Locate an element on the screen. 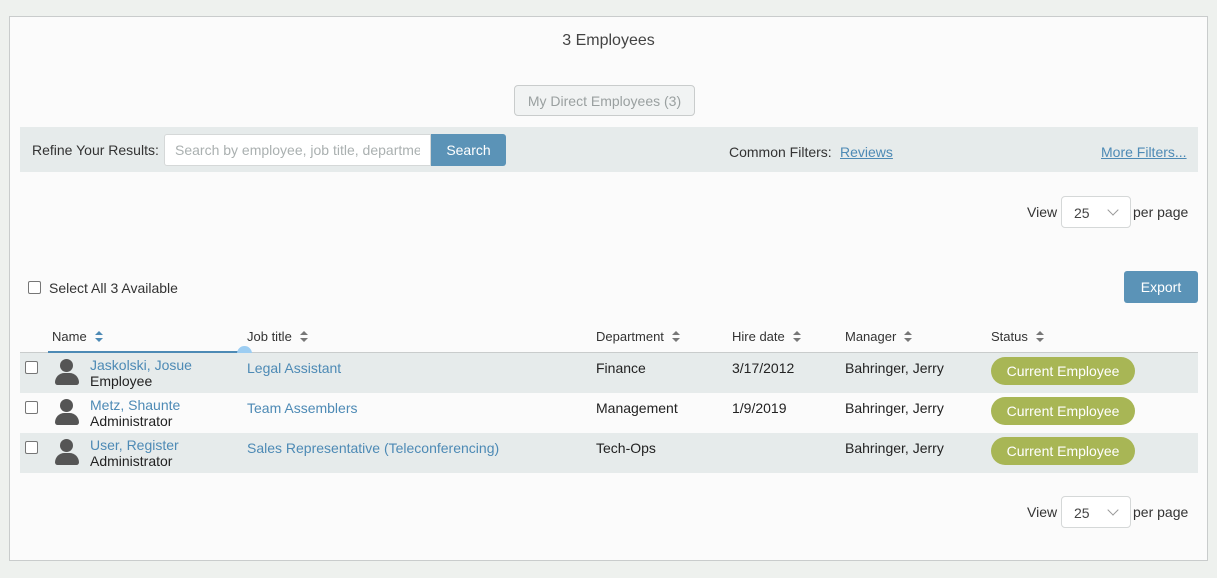 This screenshot has height=578, width=1217. column-header-job-title: Job title is located at coordinates (277, 336).